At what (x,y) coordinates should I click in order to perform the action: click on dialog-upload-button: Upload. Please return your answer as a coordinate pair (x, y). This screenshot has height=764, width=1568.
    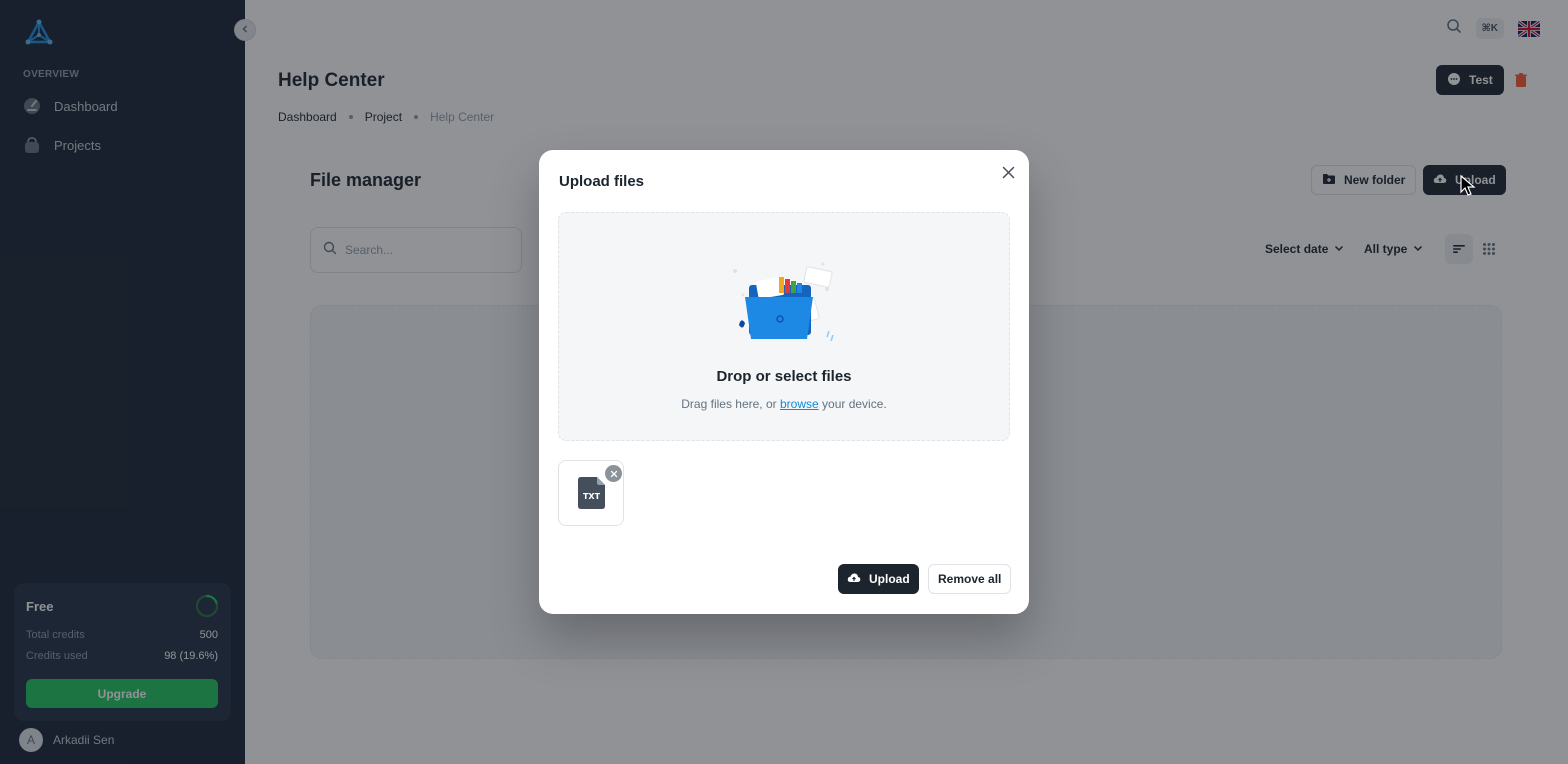
    Looking at the image, I should click on (878, 579).